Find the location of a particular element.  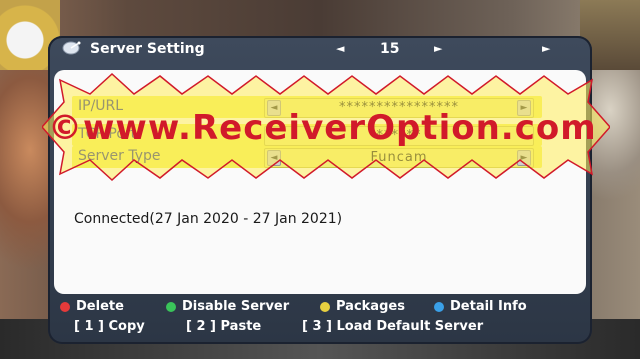

delete-key: Delete is located at coordinates (92, 306).